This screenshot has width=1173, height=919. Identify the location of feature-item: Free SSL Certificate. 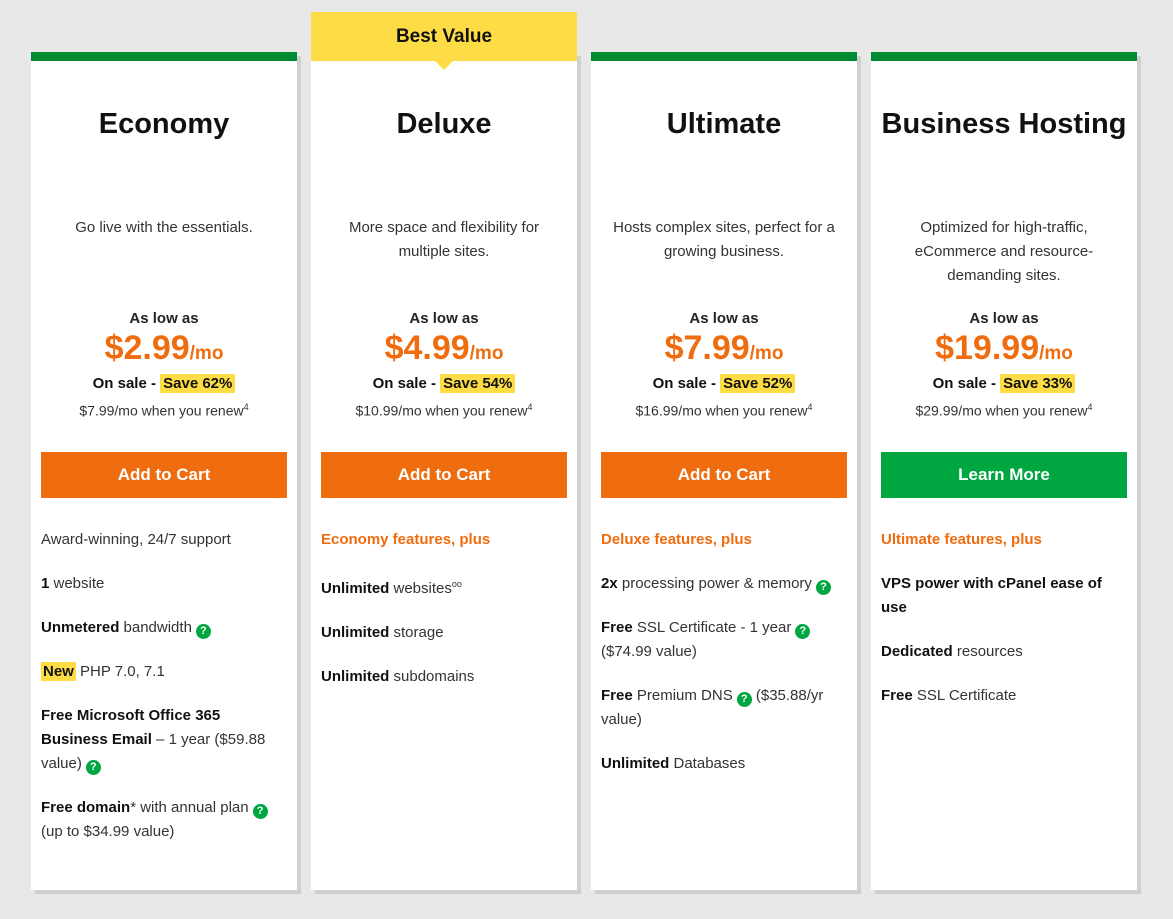
(1002, 696).